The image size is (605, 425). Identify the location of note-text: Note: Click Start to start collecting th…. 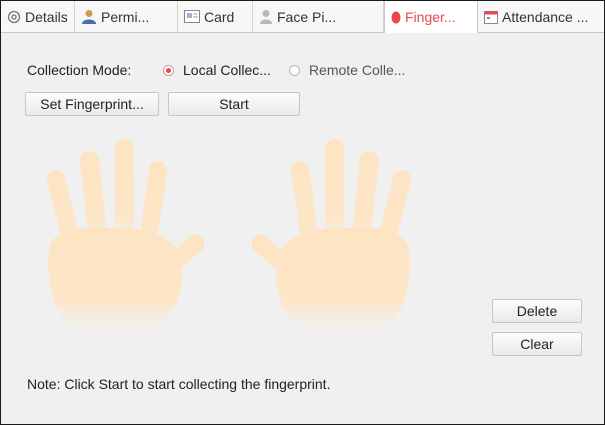
(179, 384).